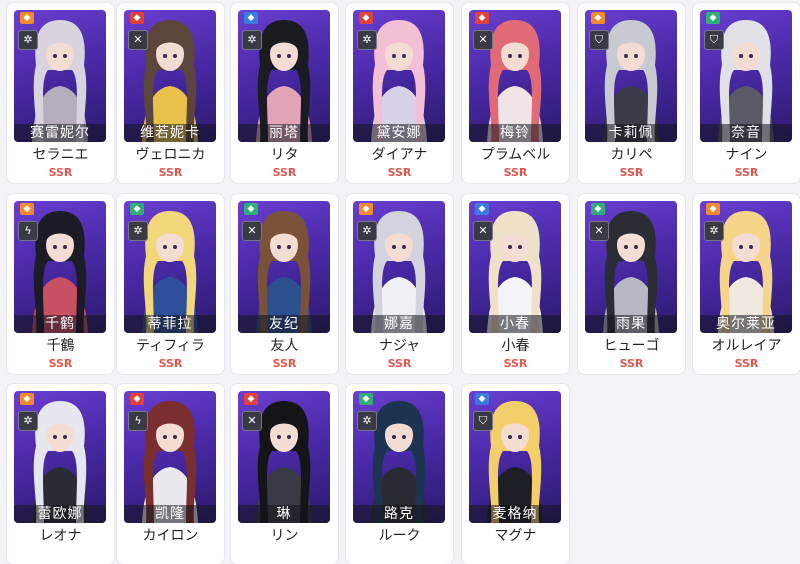  I want to click on character-card: ◆ ✕ 雨果ヒューゴ SSR, so click(631, 284).